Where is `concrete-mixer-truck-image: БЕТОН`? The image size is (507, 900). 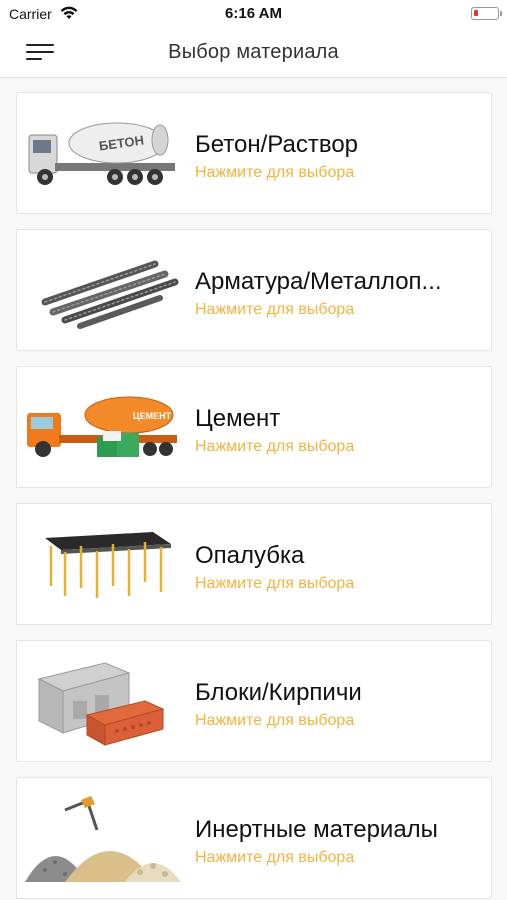
concrete-mixer-truck-image: БЕТОН is located at coordinates (101, 153).